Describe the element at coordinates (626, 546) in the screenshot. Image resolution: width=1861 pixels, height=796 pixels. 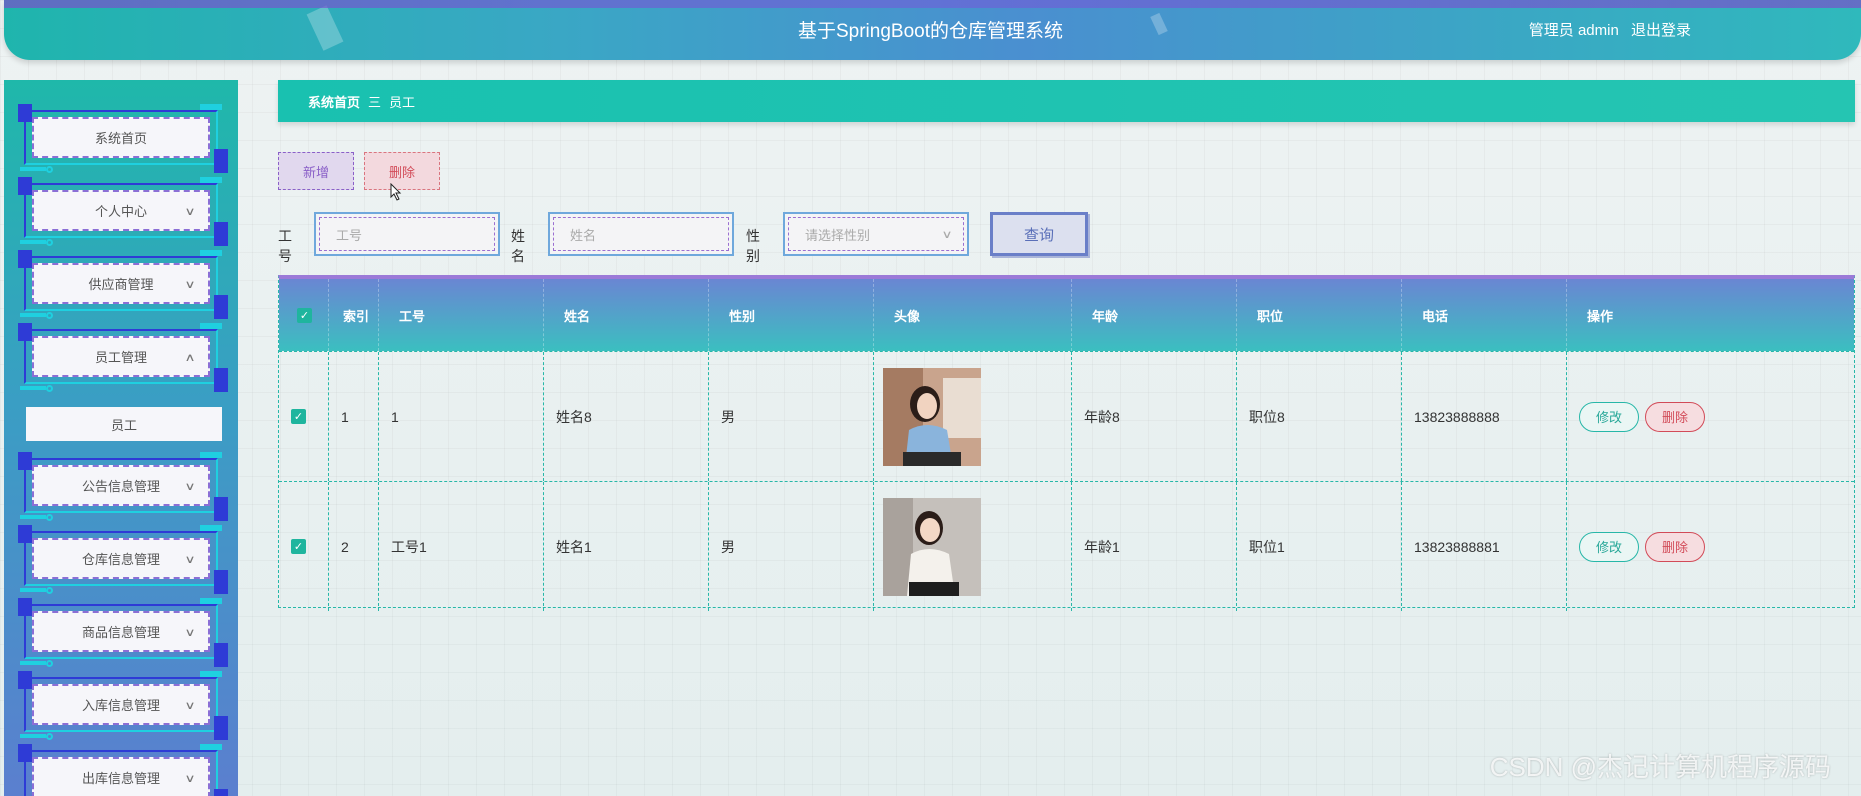
I see `row-name: 姓名1` at that location.